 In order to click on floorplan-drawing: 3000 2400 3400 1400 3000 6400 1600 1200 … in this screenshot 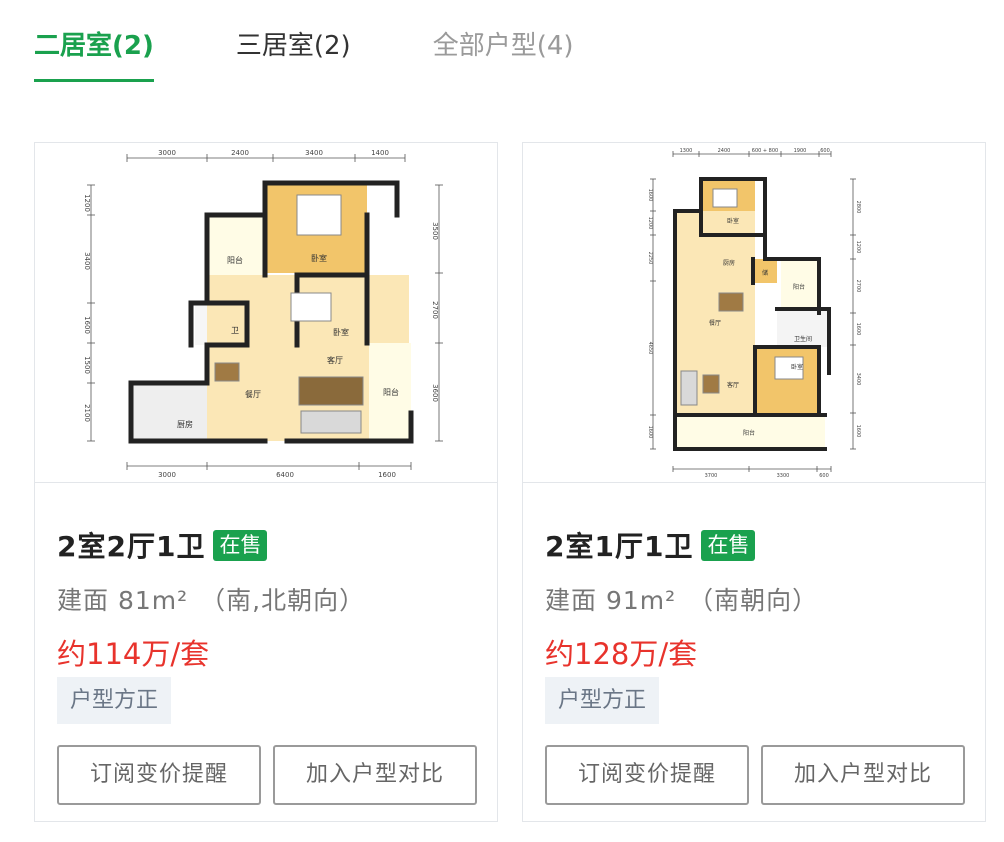, I will do `click(263, 314)`.